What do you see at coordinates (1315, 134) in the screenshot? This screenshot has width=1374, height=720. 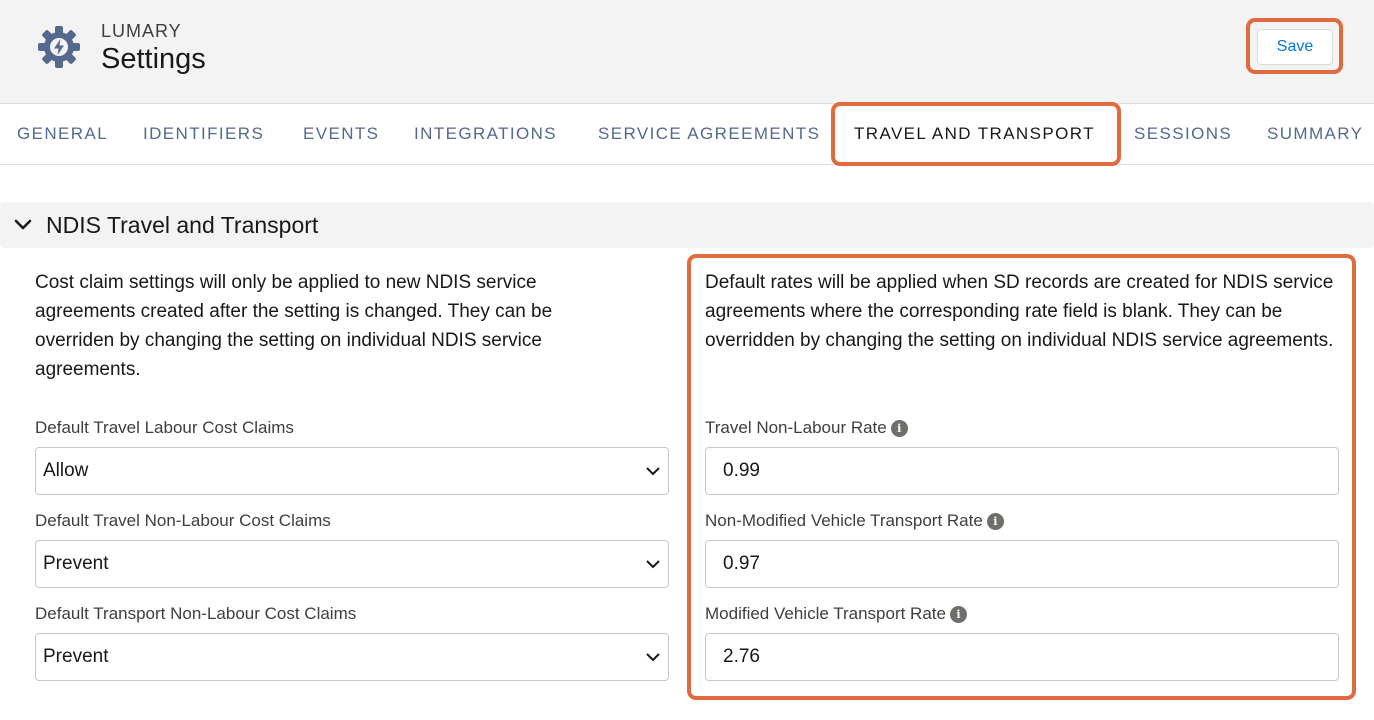 I see `tab-summary: SUMMARY` at bounding box center [1315, 134].